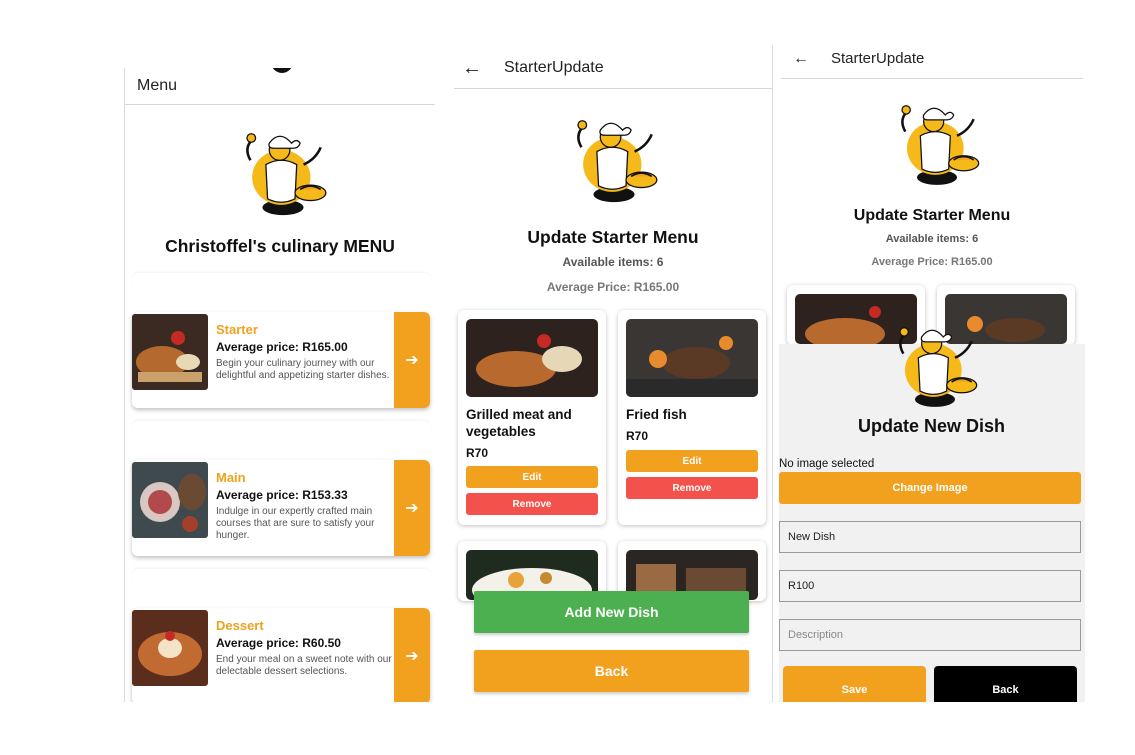  Describe the element at coordinates (282, 70) in the screenshot. I see `camera-notch` at that location.